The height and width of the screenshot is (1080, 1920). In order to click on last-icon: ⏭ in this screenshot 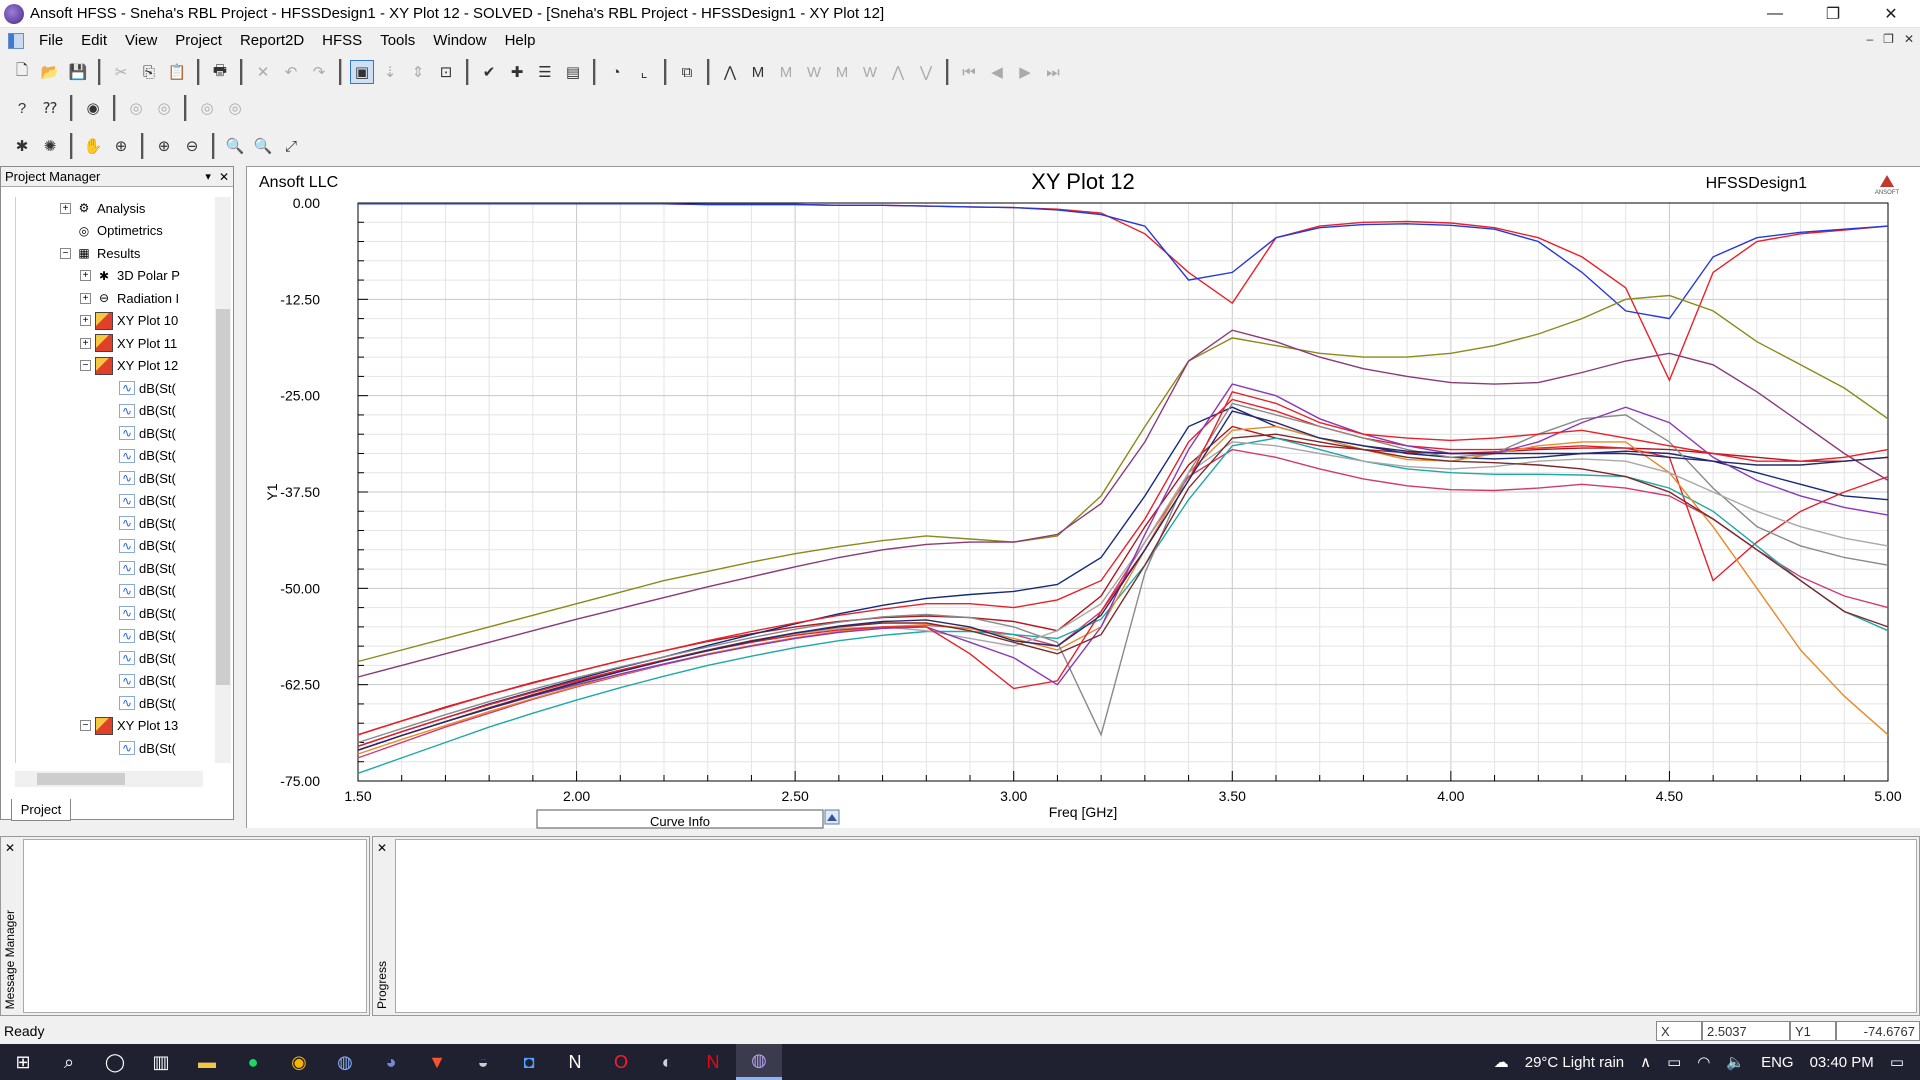, I will do `click(1053, 72)`.